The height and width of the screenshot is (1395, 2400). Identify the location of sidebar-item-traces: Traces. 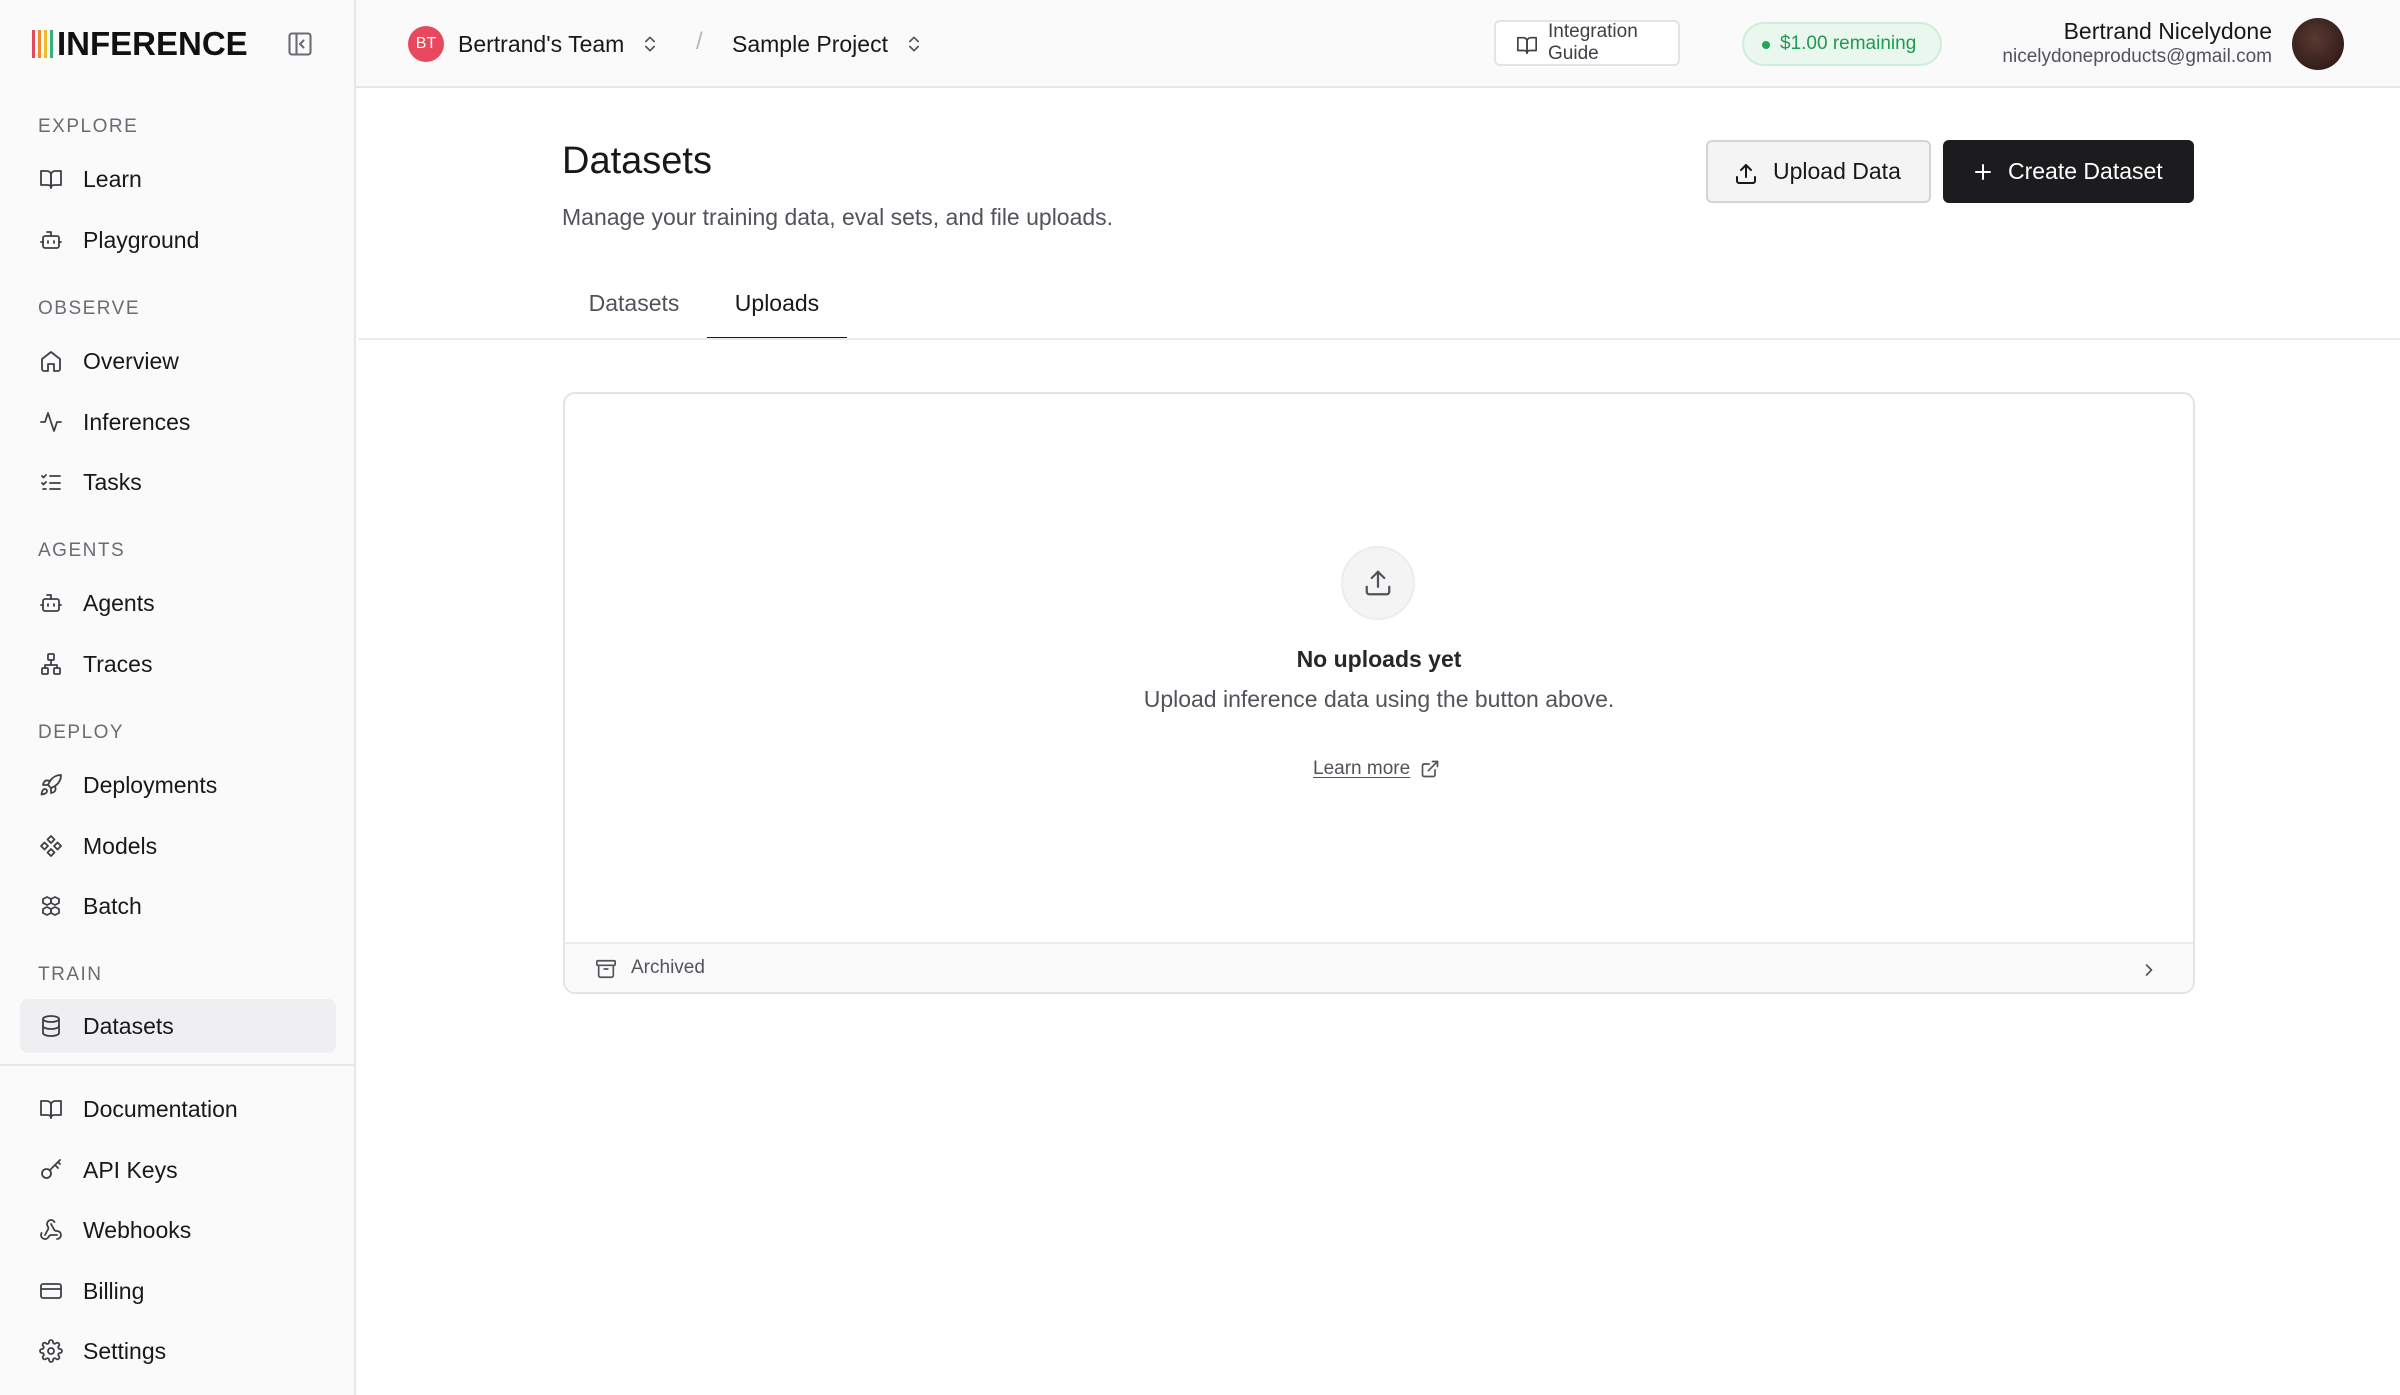
(178, 664).